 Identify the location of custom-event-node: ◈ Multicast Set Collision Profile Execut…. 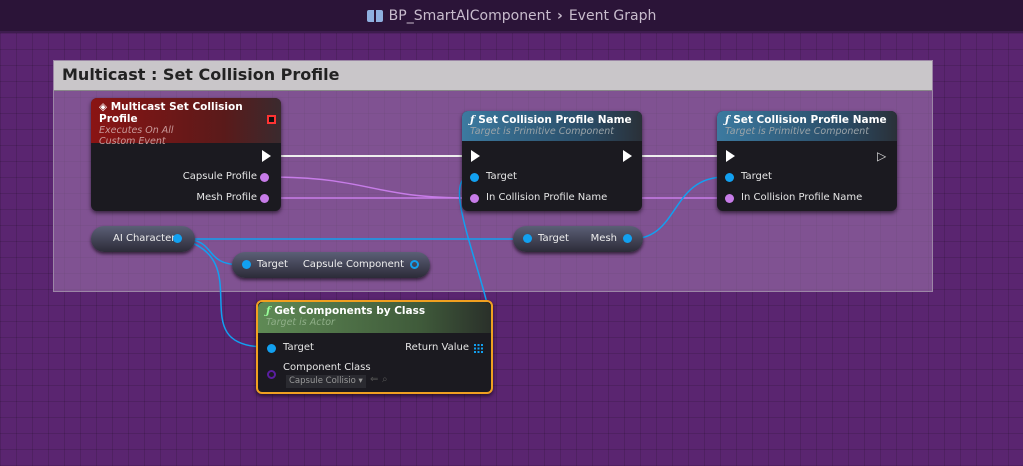
(186, 154).